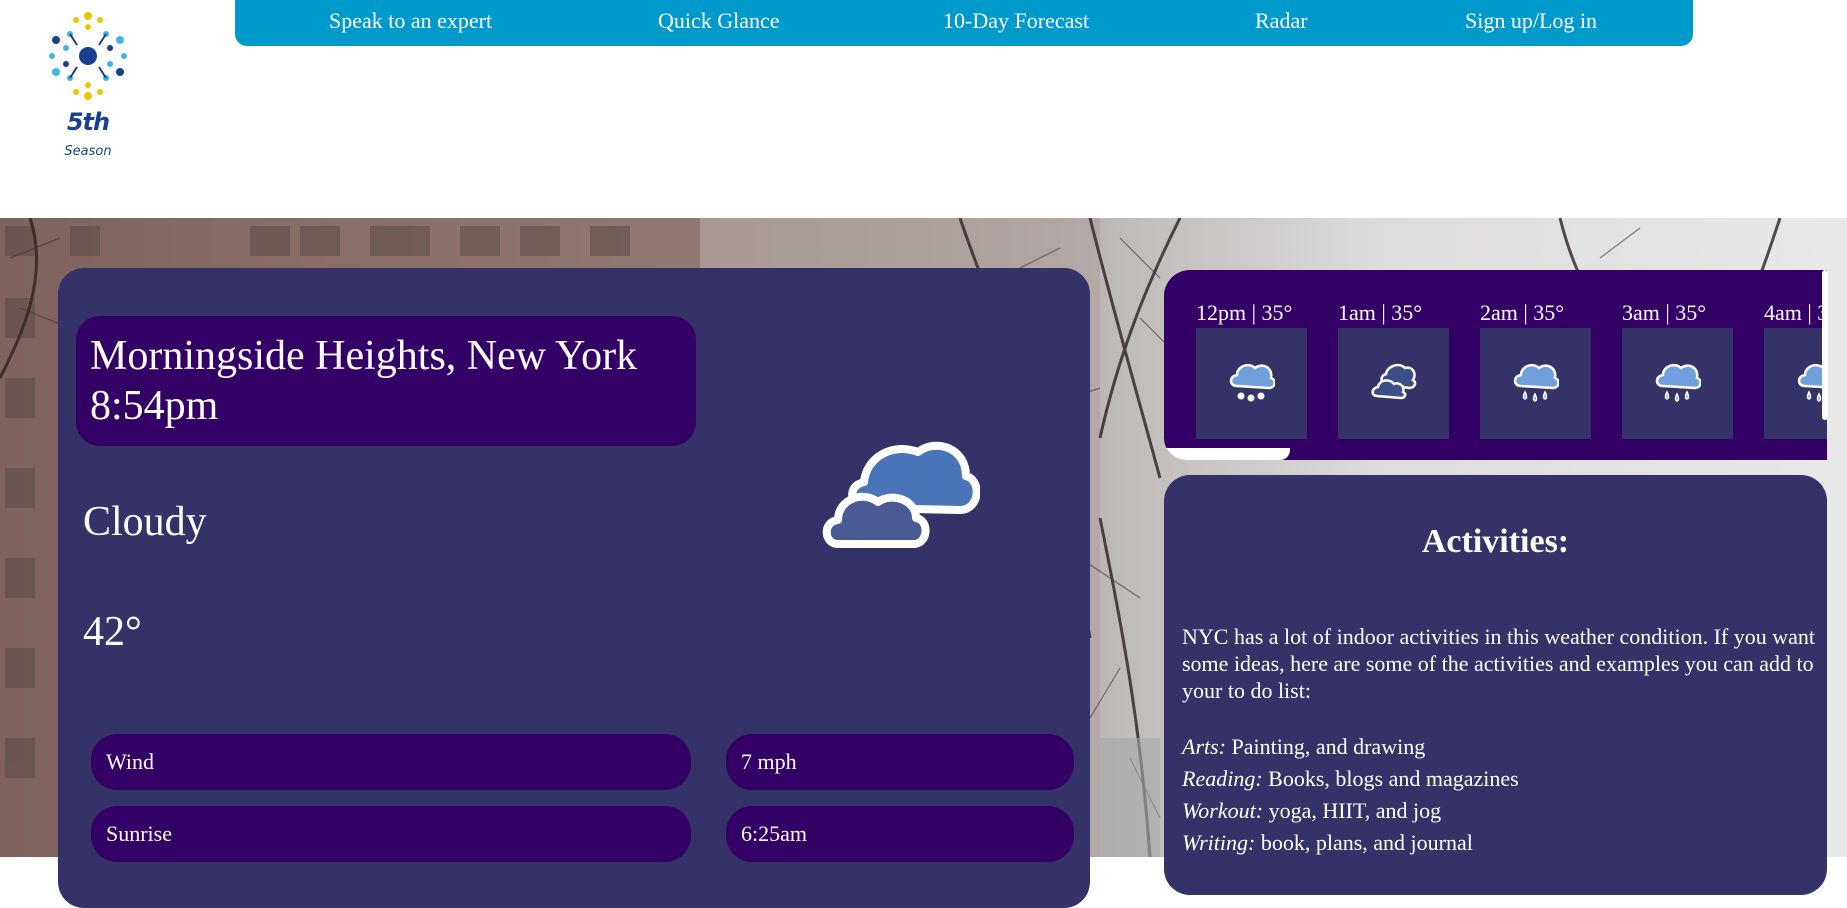  Describe the element at coordinates (719, 21) in the screenshot. I see `nav-quick-glance: Quick Glance` at that location.